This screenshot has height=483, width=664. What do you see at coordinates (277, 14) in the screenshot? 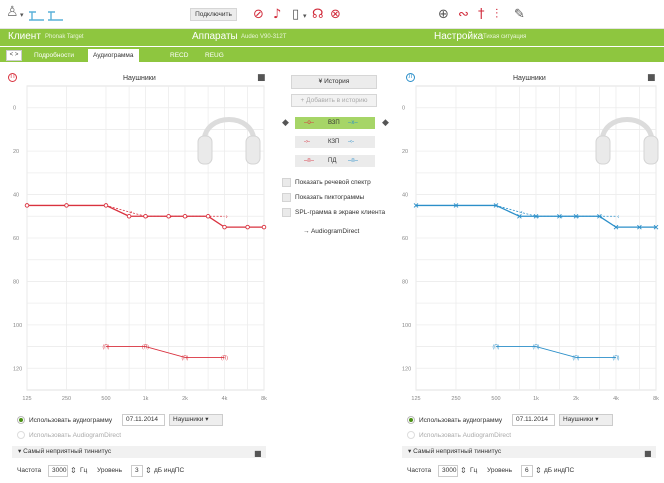
I see `ear-hook-icon: ♪` at bounding box center [277, 14].